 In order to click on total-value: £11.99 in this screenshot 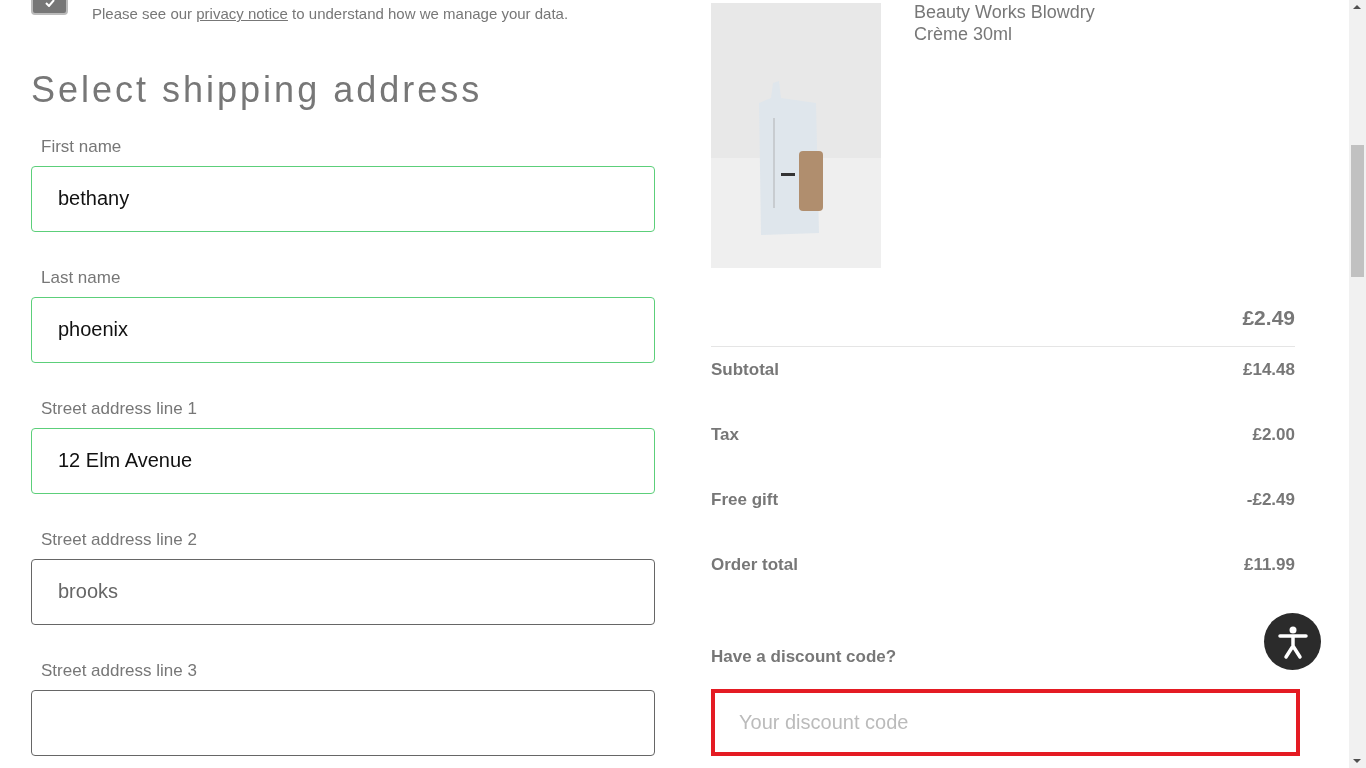, I will do `click(1269, 564)`.